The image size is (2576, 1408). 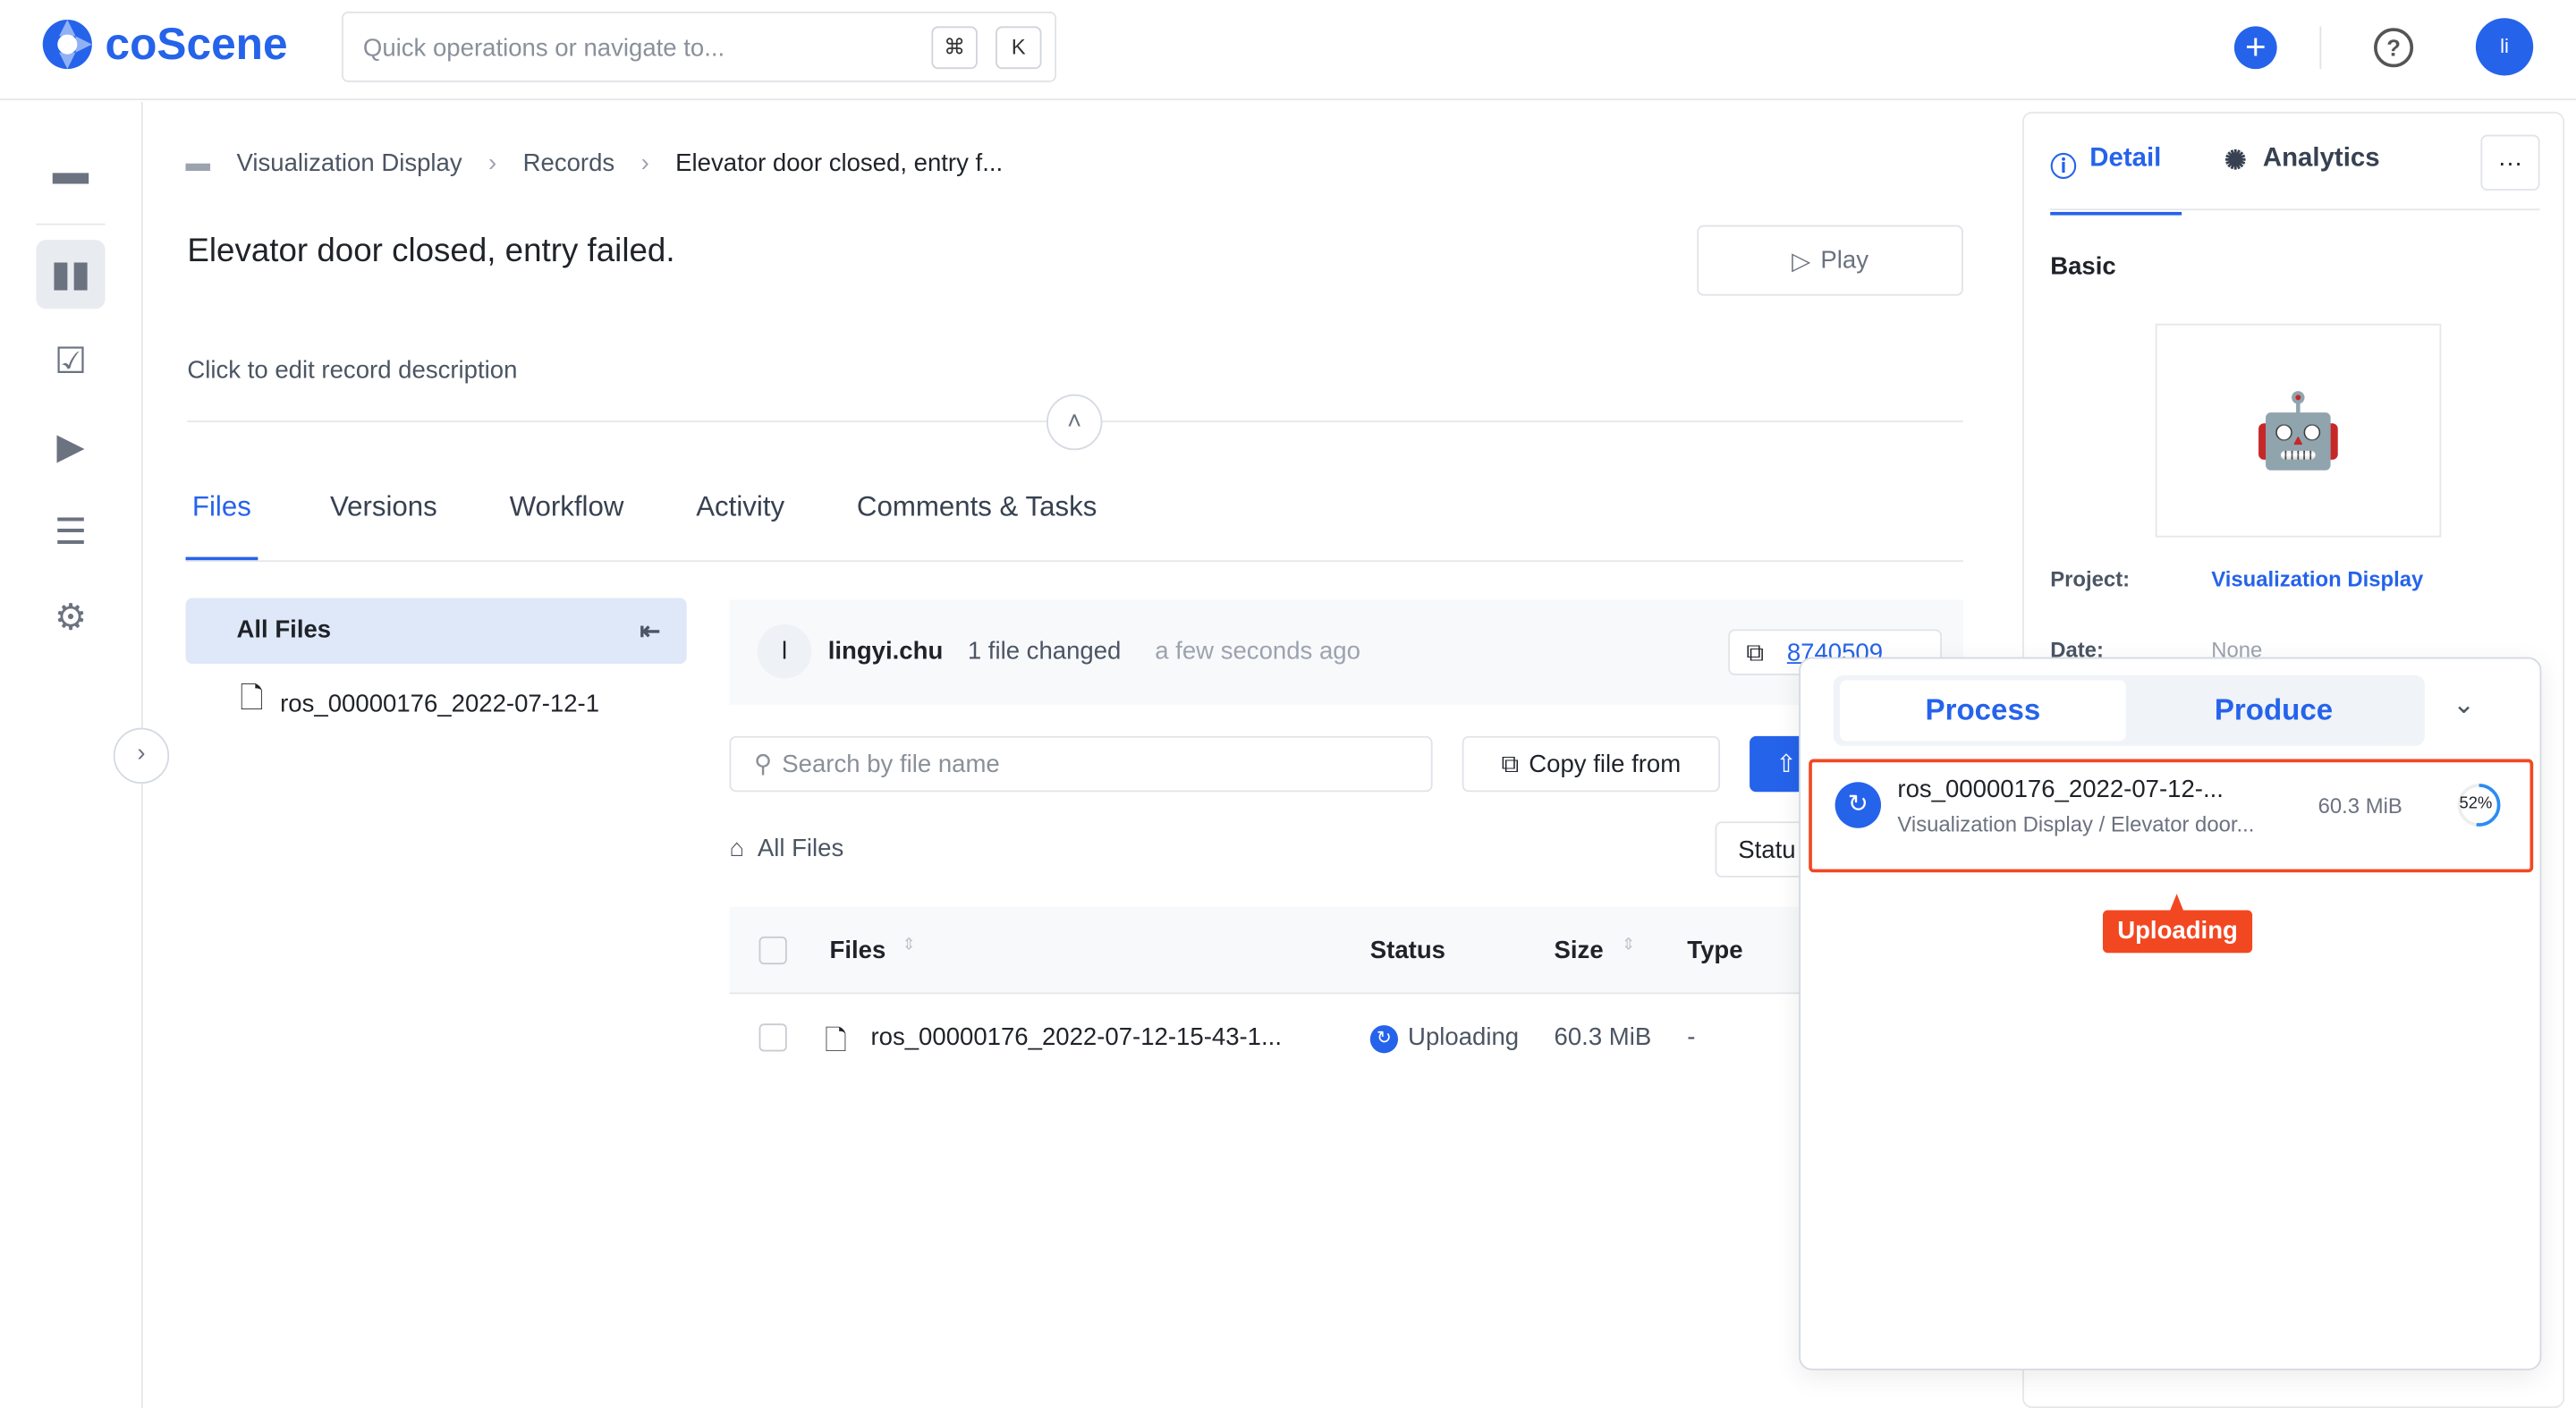 I want to click on section-title: Basic, so click(x=2083, y=267).